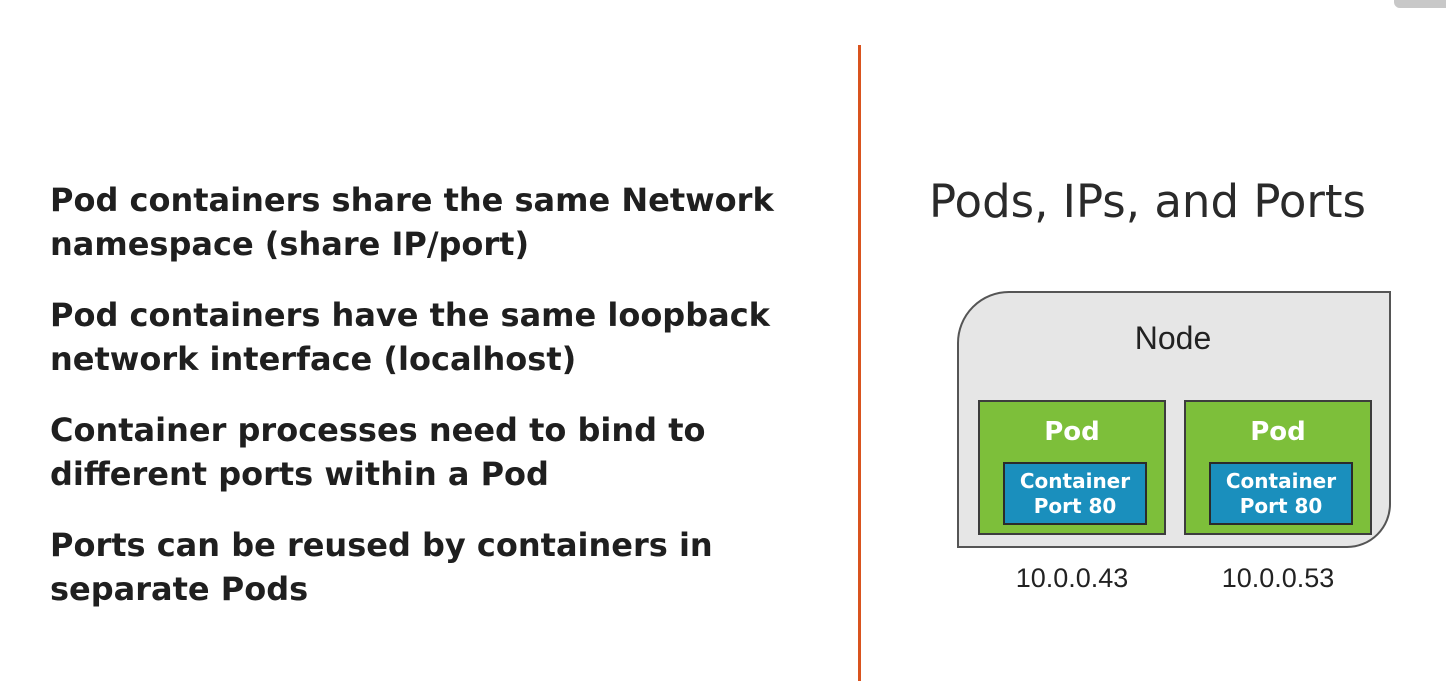 Image resolution: width=1446 pixels, height=681 pixels. Describe the element at coordinates (179, 589) in the screenshot. I see `bullet-line: separate Pods` at that location.